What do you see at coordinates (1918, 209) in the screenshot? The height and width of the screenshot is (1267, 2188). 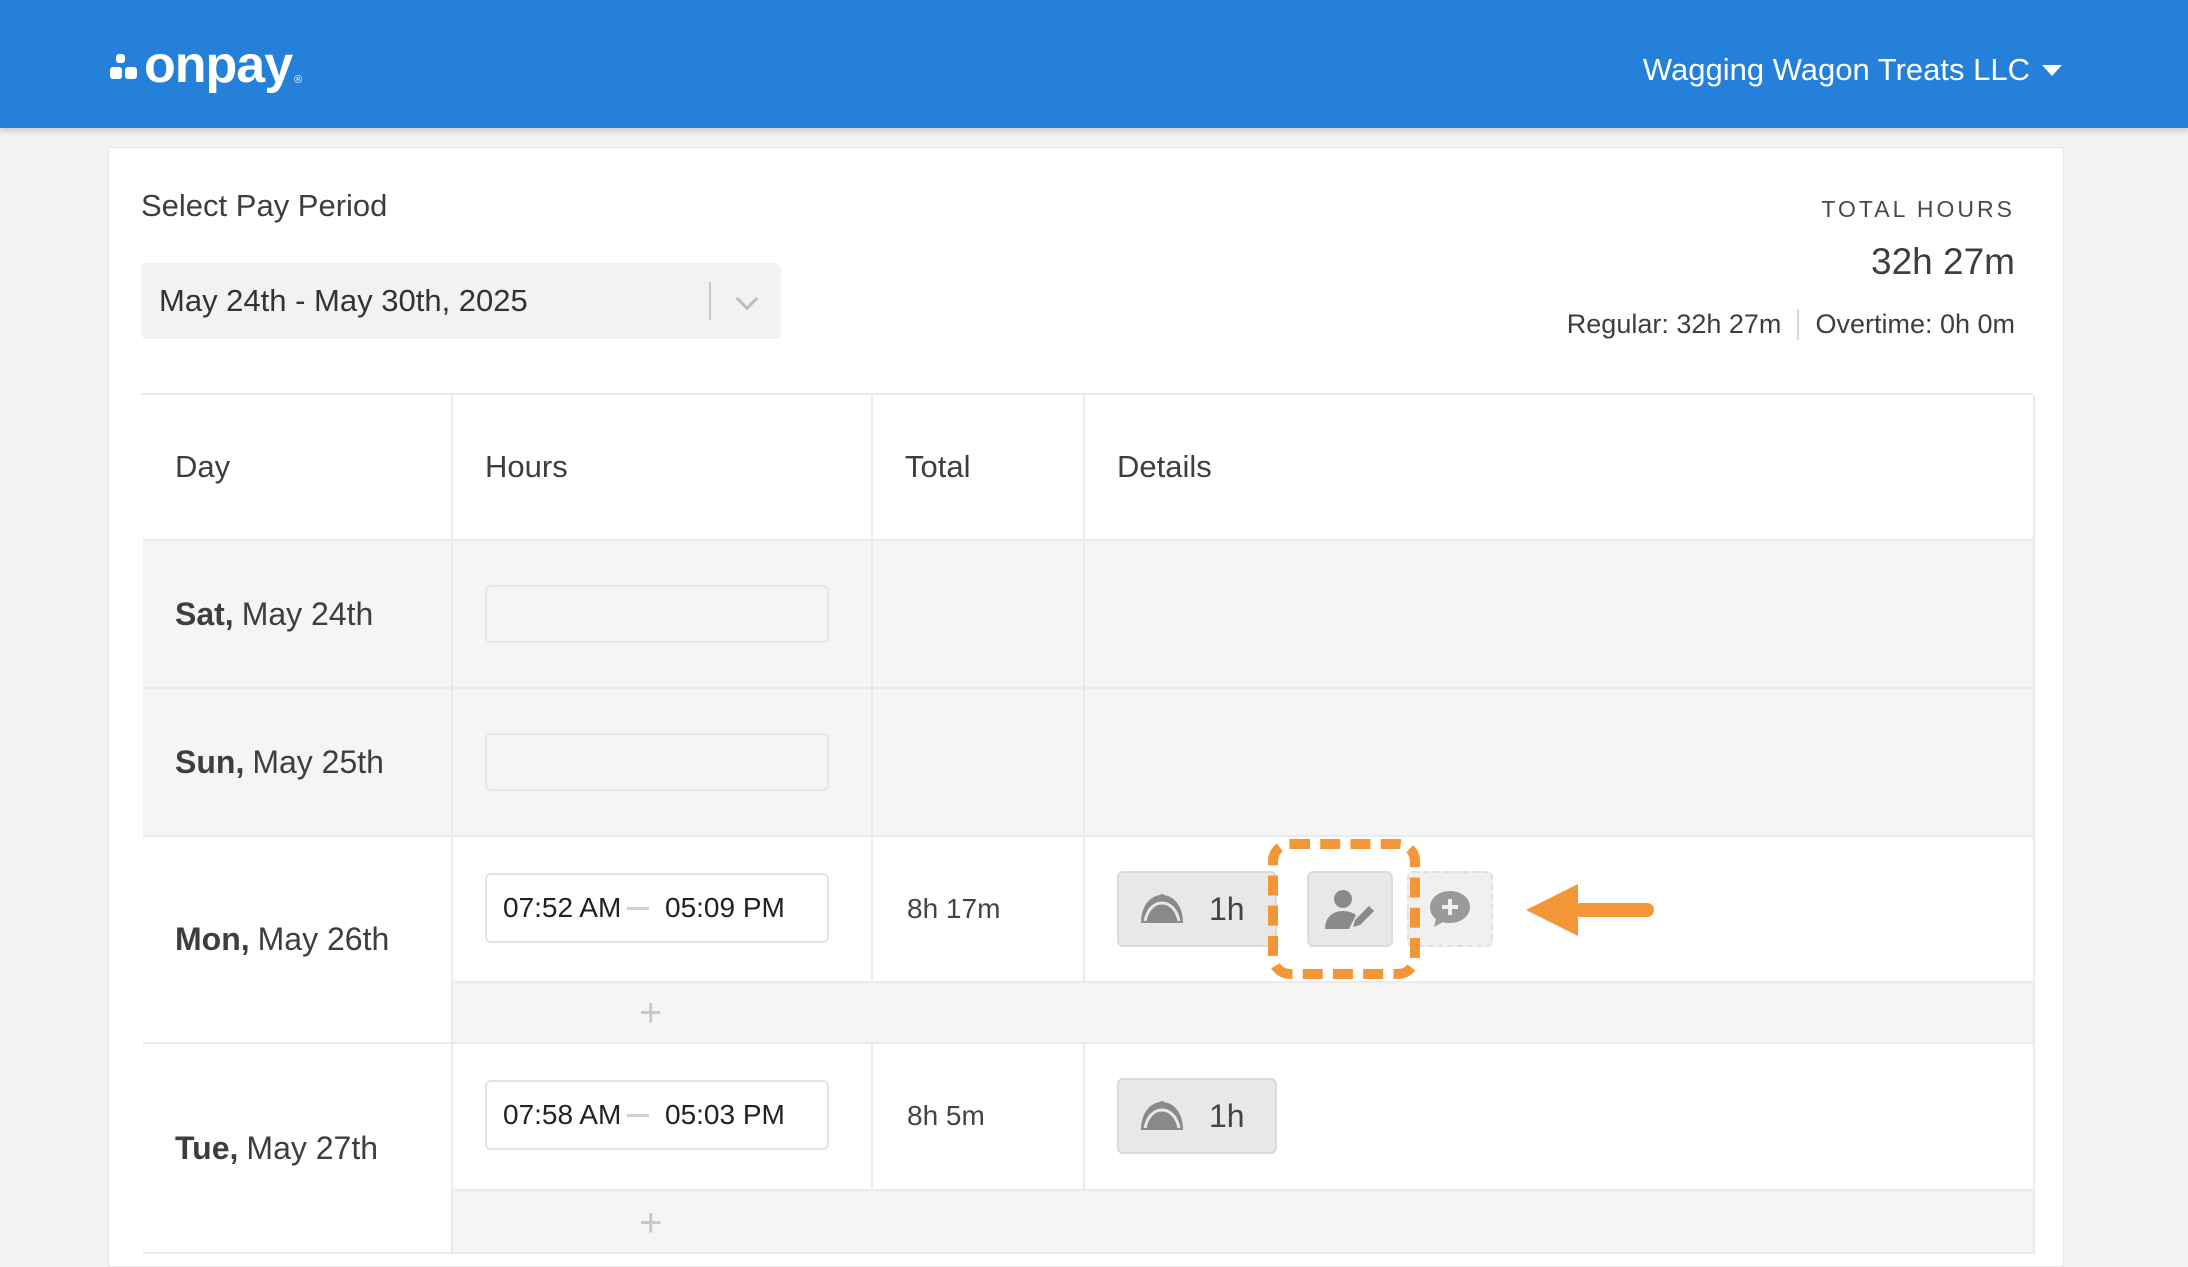 I see `total-hours-label: TOTAL HOURS` at bounding box center [1918, 209].